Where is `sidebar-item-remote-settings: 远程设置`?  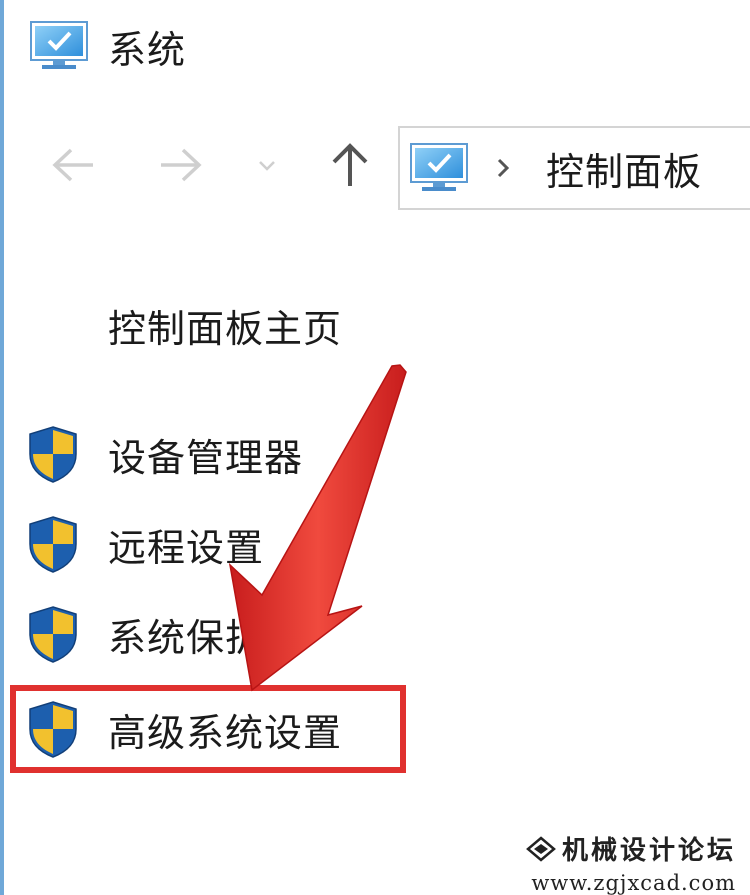 sidebar-item-remote-settings: 远程设置 is located at coordinates (145, 544).